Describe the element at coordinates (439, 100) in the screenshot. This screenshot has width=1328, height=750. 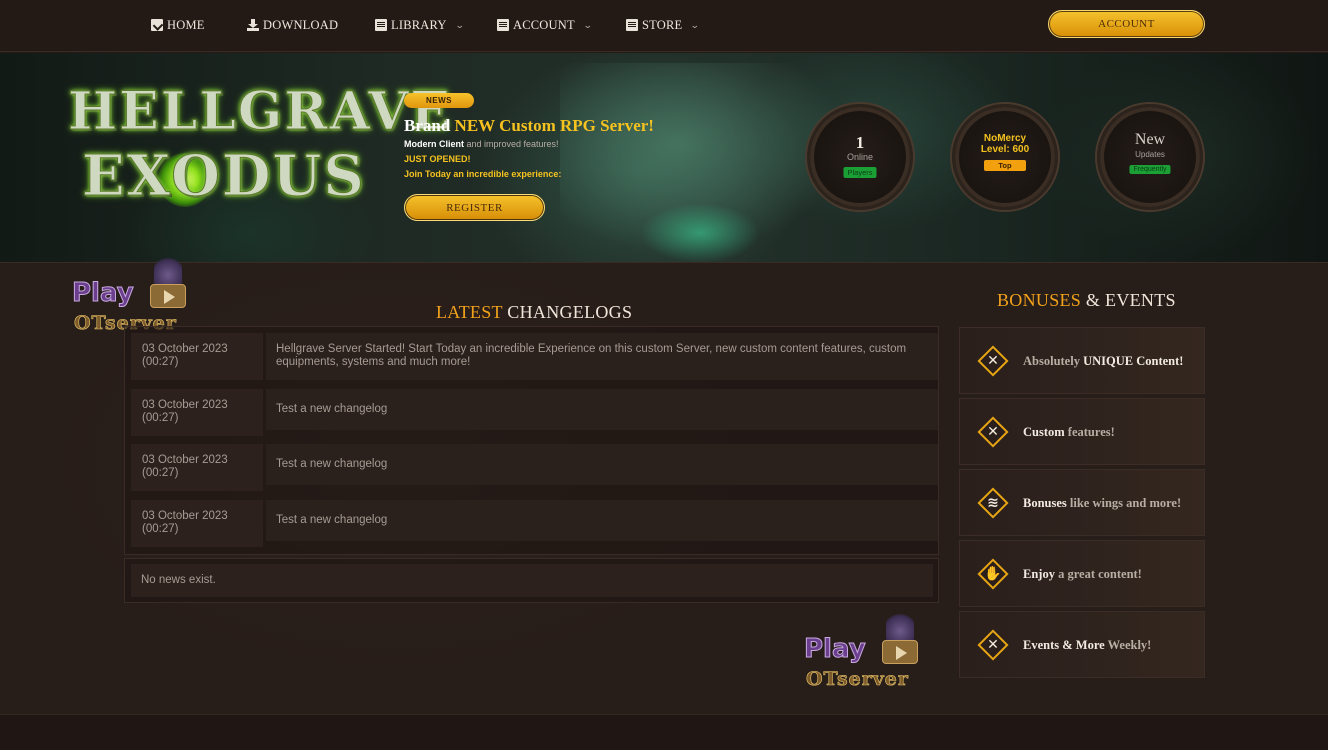
I see `news-badge: NEWS` at that location.